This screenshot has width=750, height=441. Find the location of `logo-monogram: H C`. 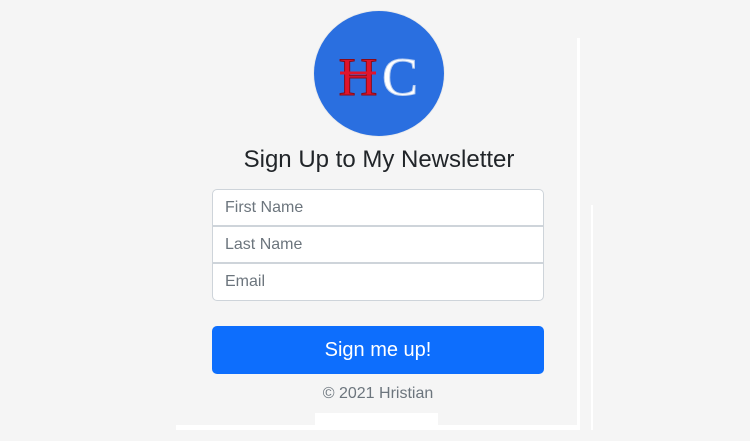

logo-monogram: H C is located at coordinates (378, 77).